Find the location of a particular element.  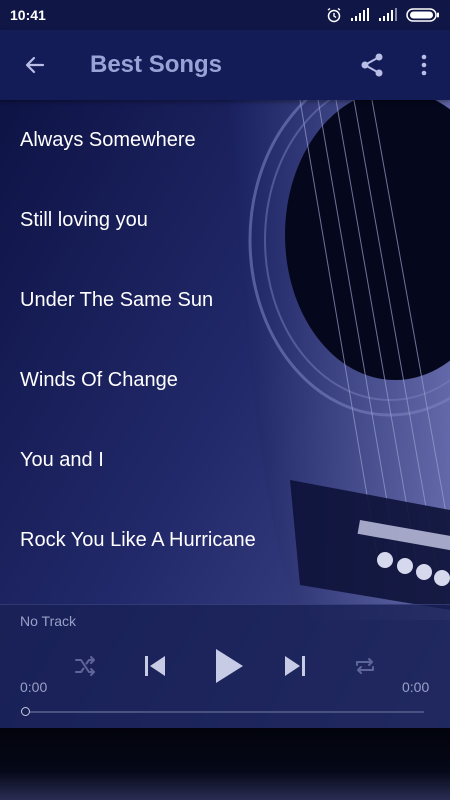

arrow-back-icon is located at coordinates (35, 65).